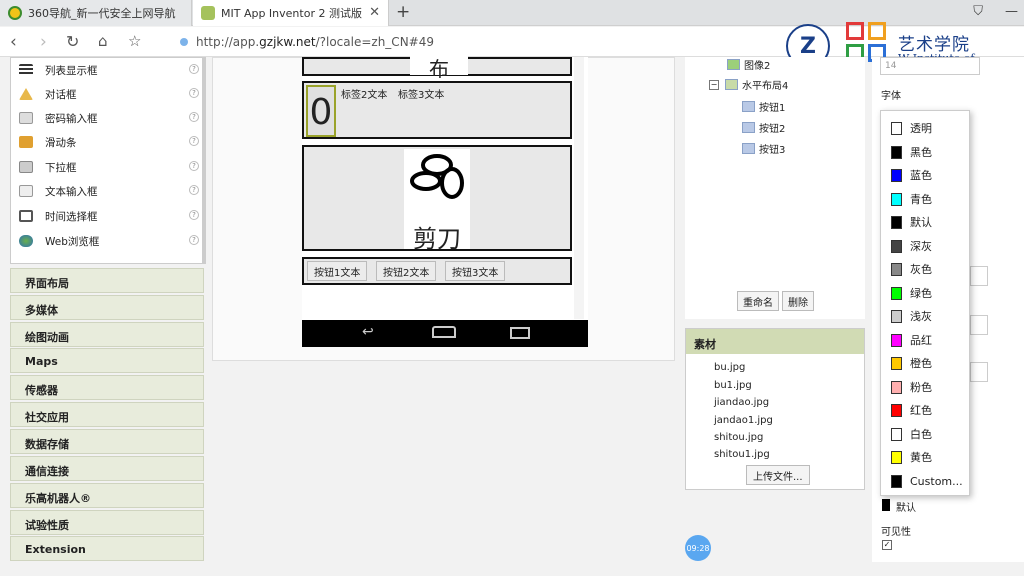 The height and width of the screenshot is (576, 1024). What do you see at coordinates (921, 199) in the screenshot?
I see `color-name: 青色` at bounding box center [921, 199].